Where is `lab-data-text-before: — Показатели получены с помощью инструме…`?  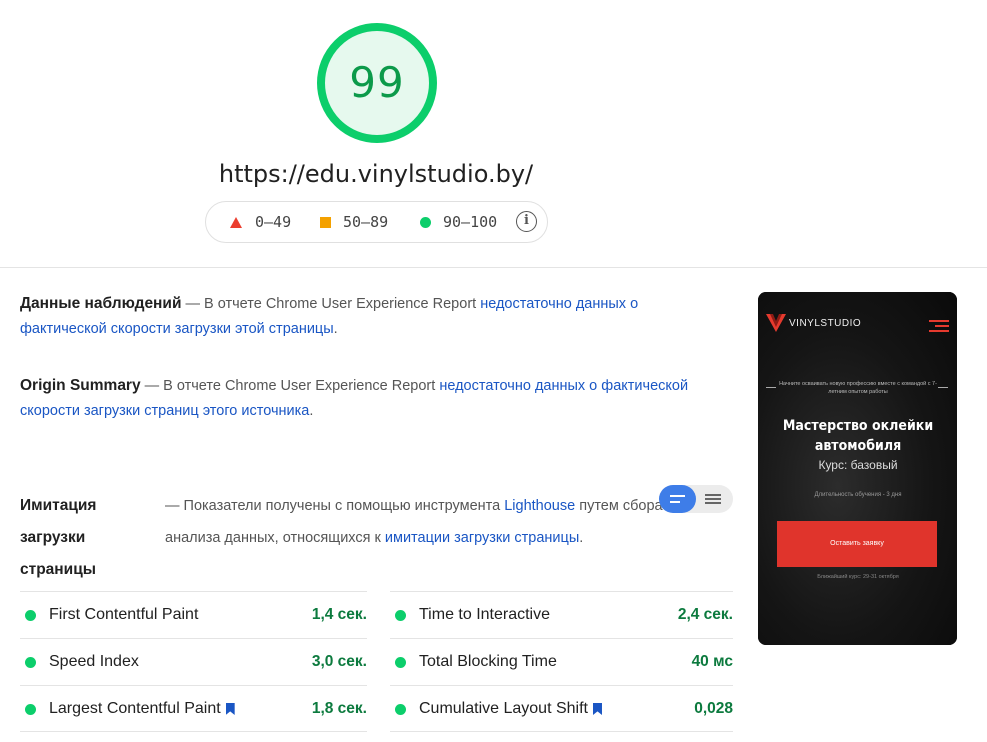
lab-data-text-before: — Показатели получены с помощью инструме… is located at coordinates (335, 506).